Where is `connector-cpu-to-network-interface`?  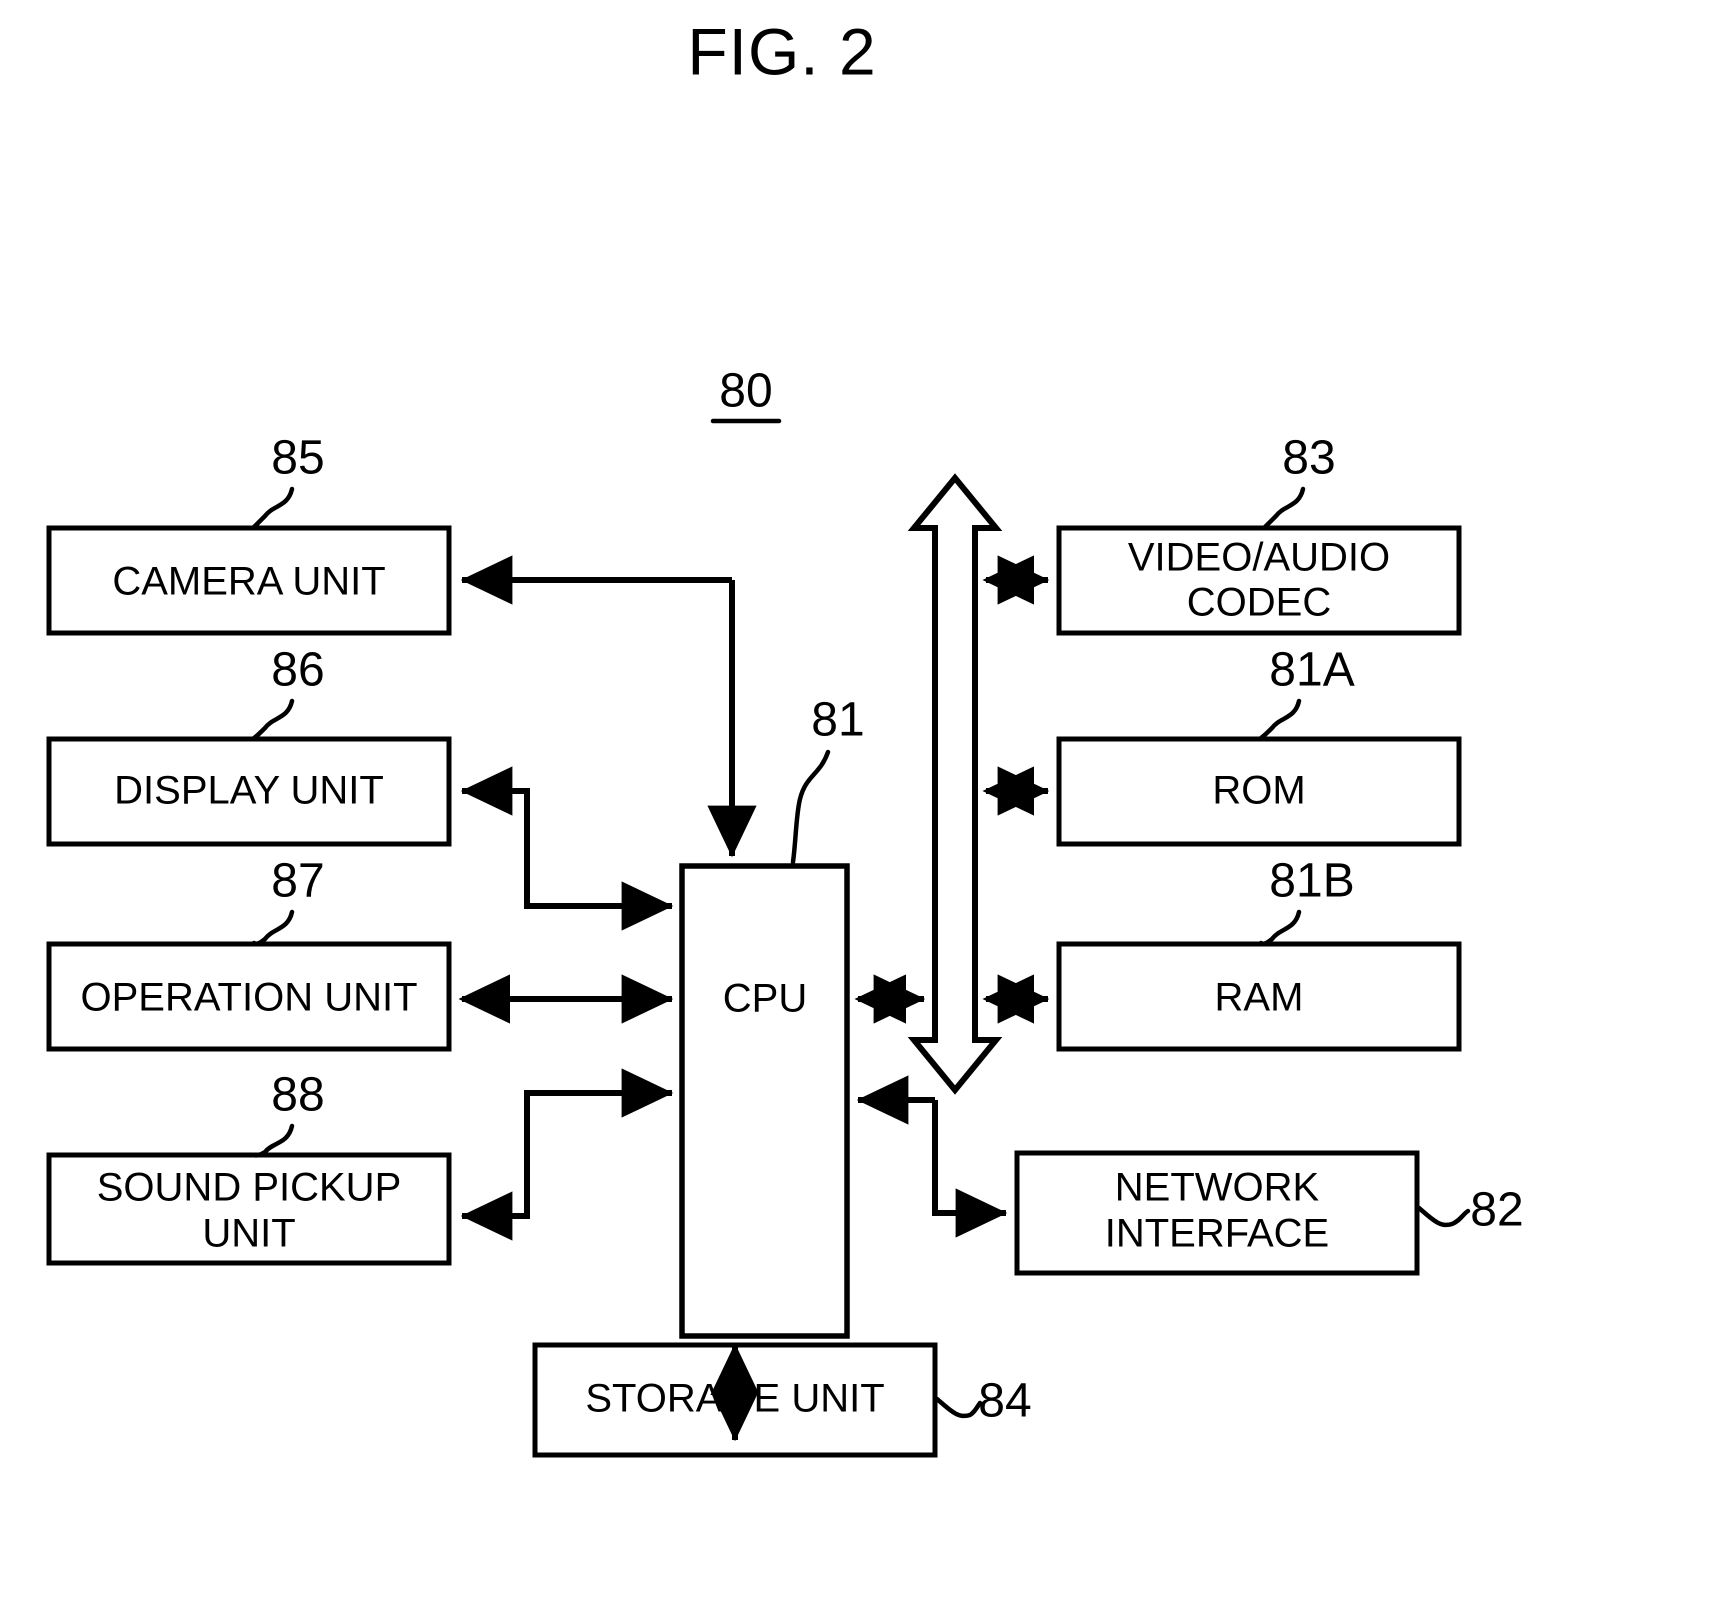 connector-cpu-to-network-interface is located at coordinates (970, 1169).